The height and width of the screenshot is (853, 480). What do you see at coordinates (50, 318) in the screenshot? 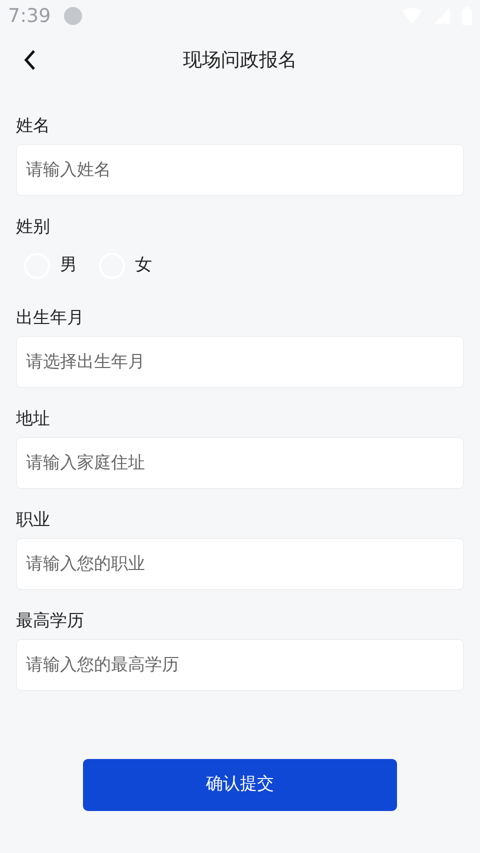
I see `field-label: 出生年月` at bounding box center [50, 318].